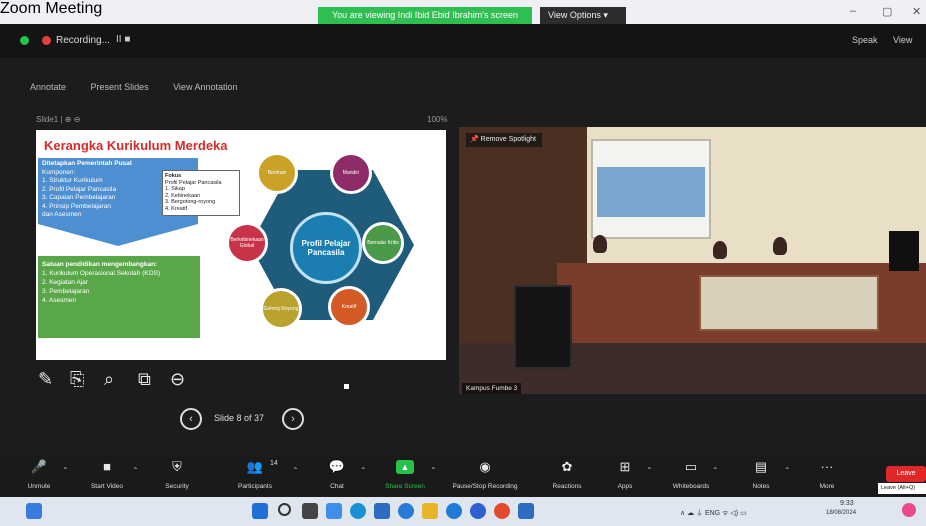 The height and width of the screenshot is (526, 926). What do you see at coordinates (916, 11) in the screenshot?
I see `close-button: ✕` at bounding box center [916, 11].